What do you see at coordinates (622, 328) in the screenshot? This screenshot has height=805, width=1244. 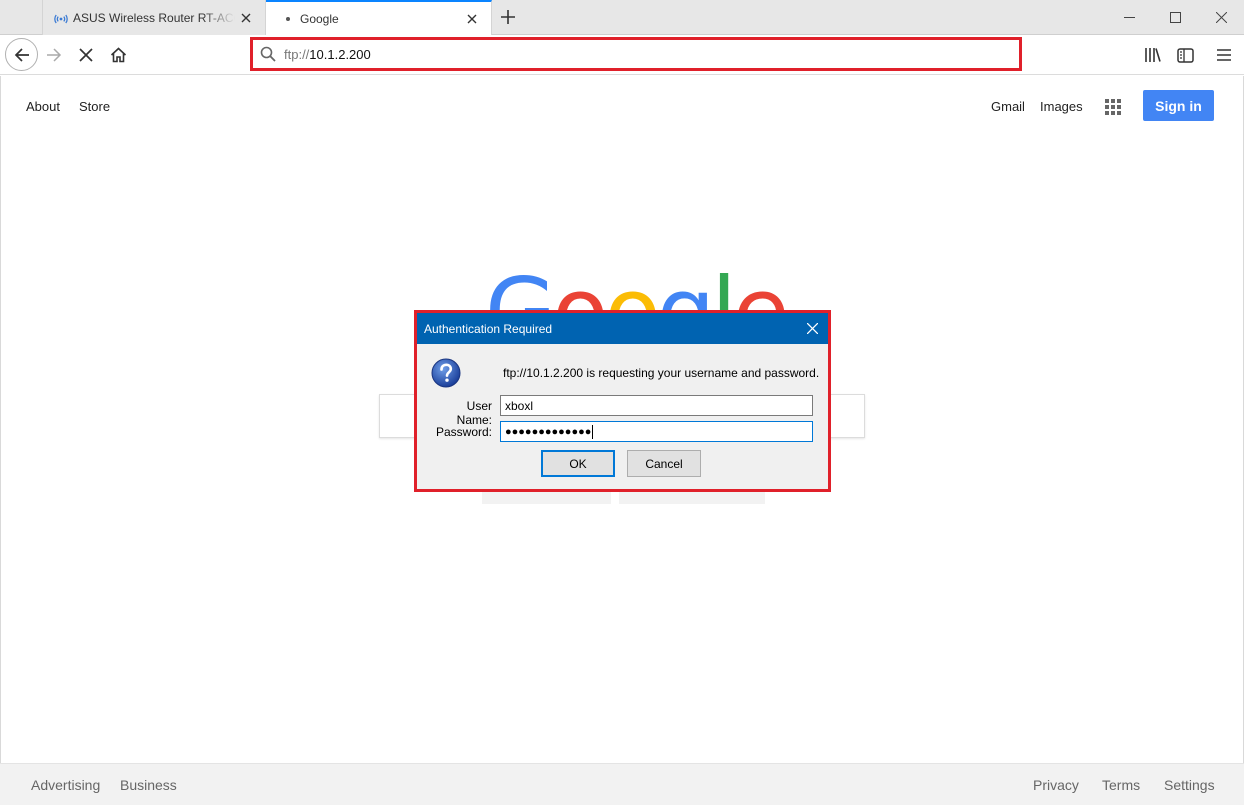 I see `dialog-title-bar: Authentication Required` at bounding box center [622, 328].